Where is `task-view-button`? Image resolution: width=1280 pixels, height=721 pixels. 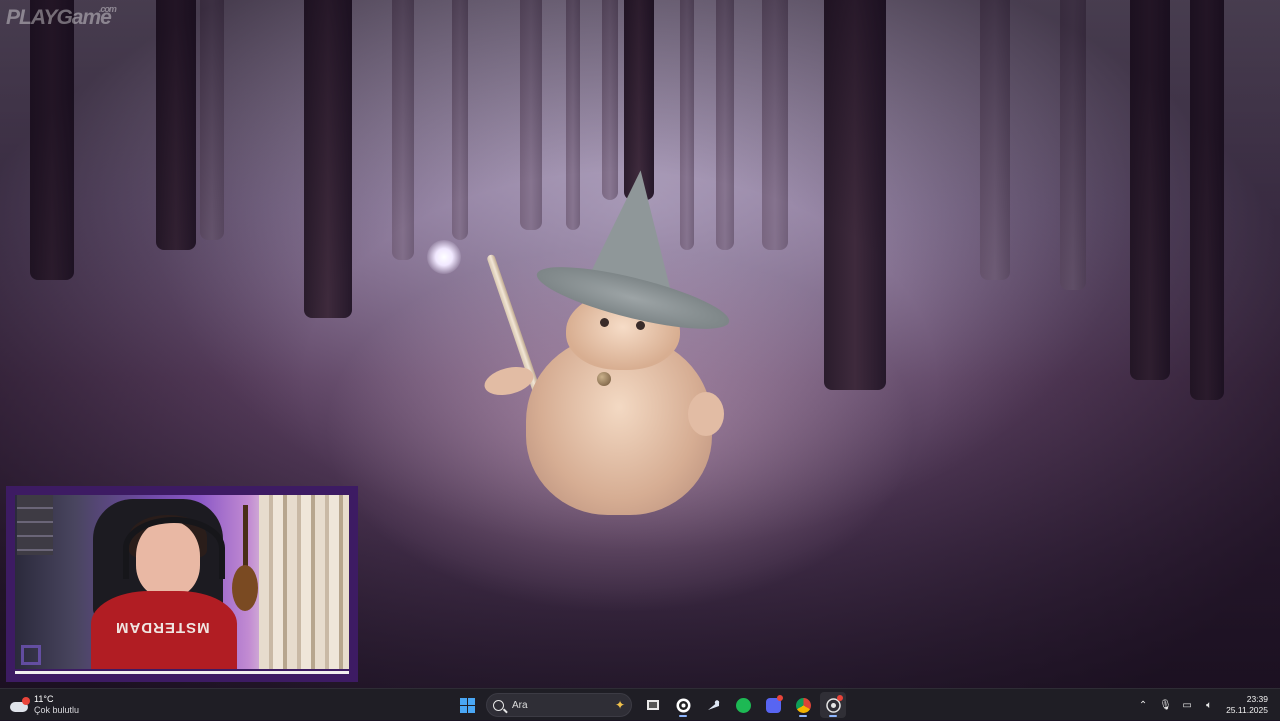
task-view-button is located at coordinates (653, 705).